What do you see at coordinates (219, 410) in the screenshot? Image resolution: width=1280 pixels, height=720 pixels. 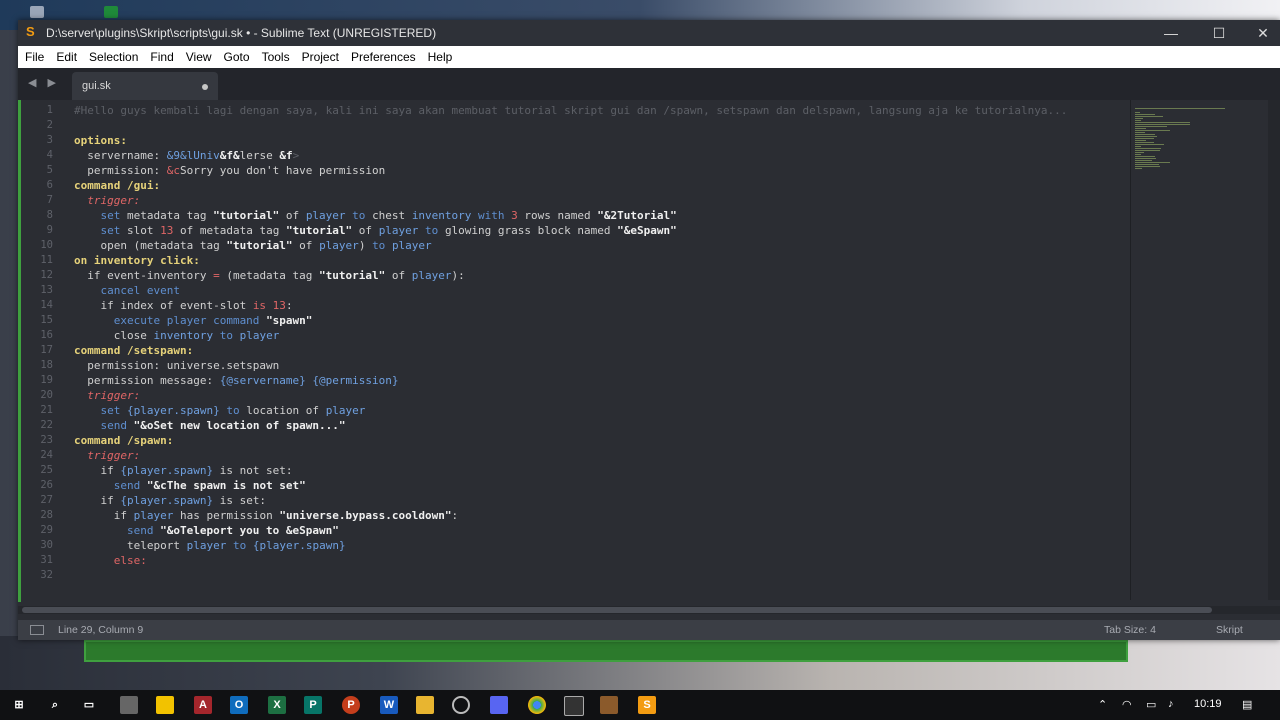 I see `code-line: set {player.spawn} to location of player` at bounding box center [219, 410].